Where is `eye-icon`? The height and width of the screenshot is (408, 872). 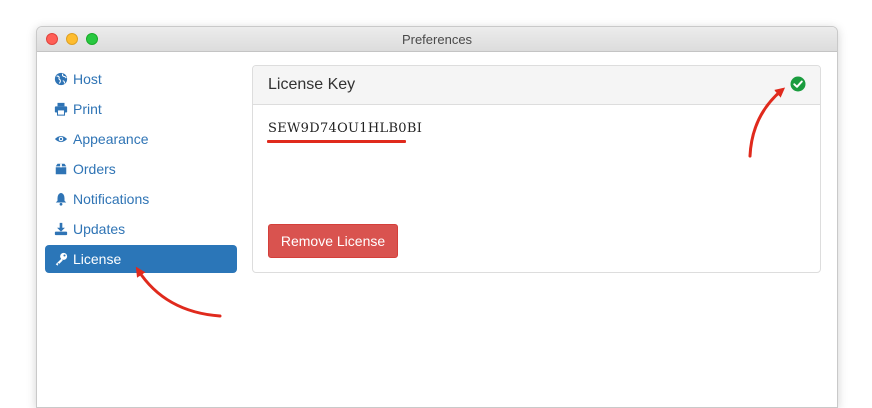 eye-icon is located at coordinates (61, 139).